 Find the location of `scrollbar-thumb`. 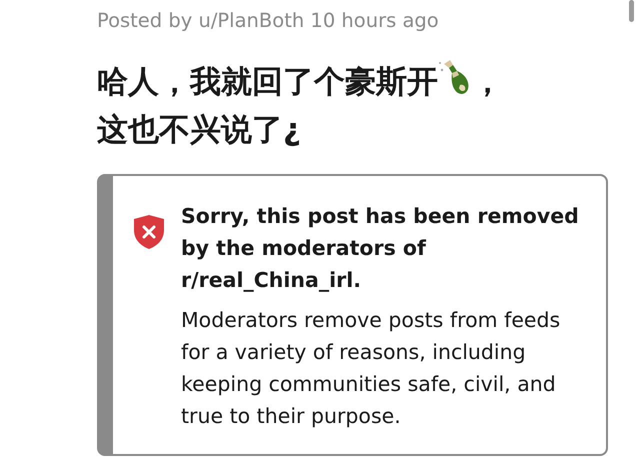

scrollbar-thumb is located at coordinates (631, 11).